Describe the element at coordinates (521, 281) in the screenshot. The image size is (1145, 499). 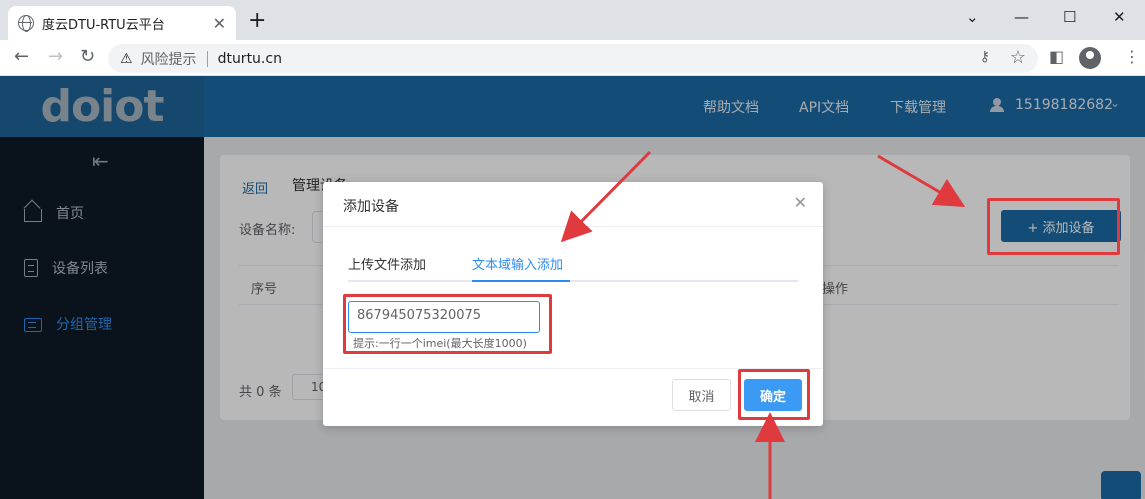
I see `active-tab-indicator` at that location.